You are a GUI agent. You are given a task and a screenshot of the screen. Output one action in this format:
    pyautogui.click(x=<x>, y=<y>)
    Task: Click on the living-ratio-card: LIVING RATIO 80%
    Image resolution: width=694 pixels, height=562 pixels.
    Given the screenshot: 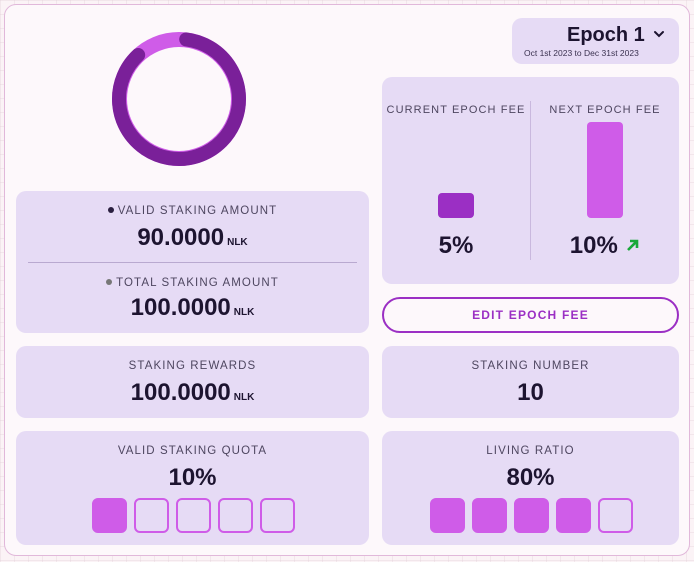 What is the action you would take?
    pyautogui.click(x=530, y=488)
    